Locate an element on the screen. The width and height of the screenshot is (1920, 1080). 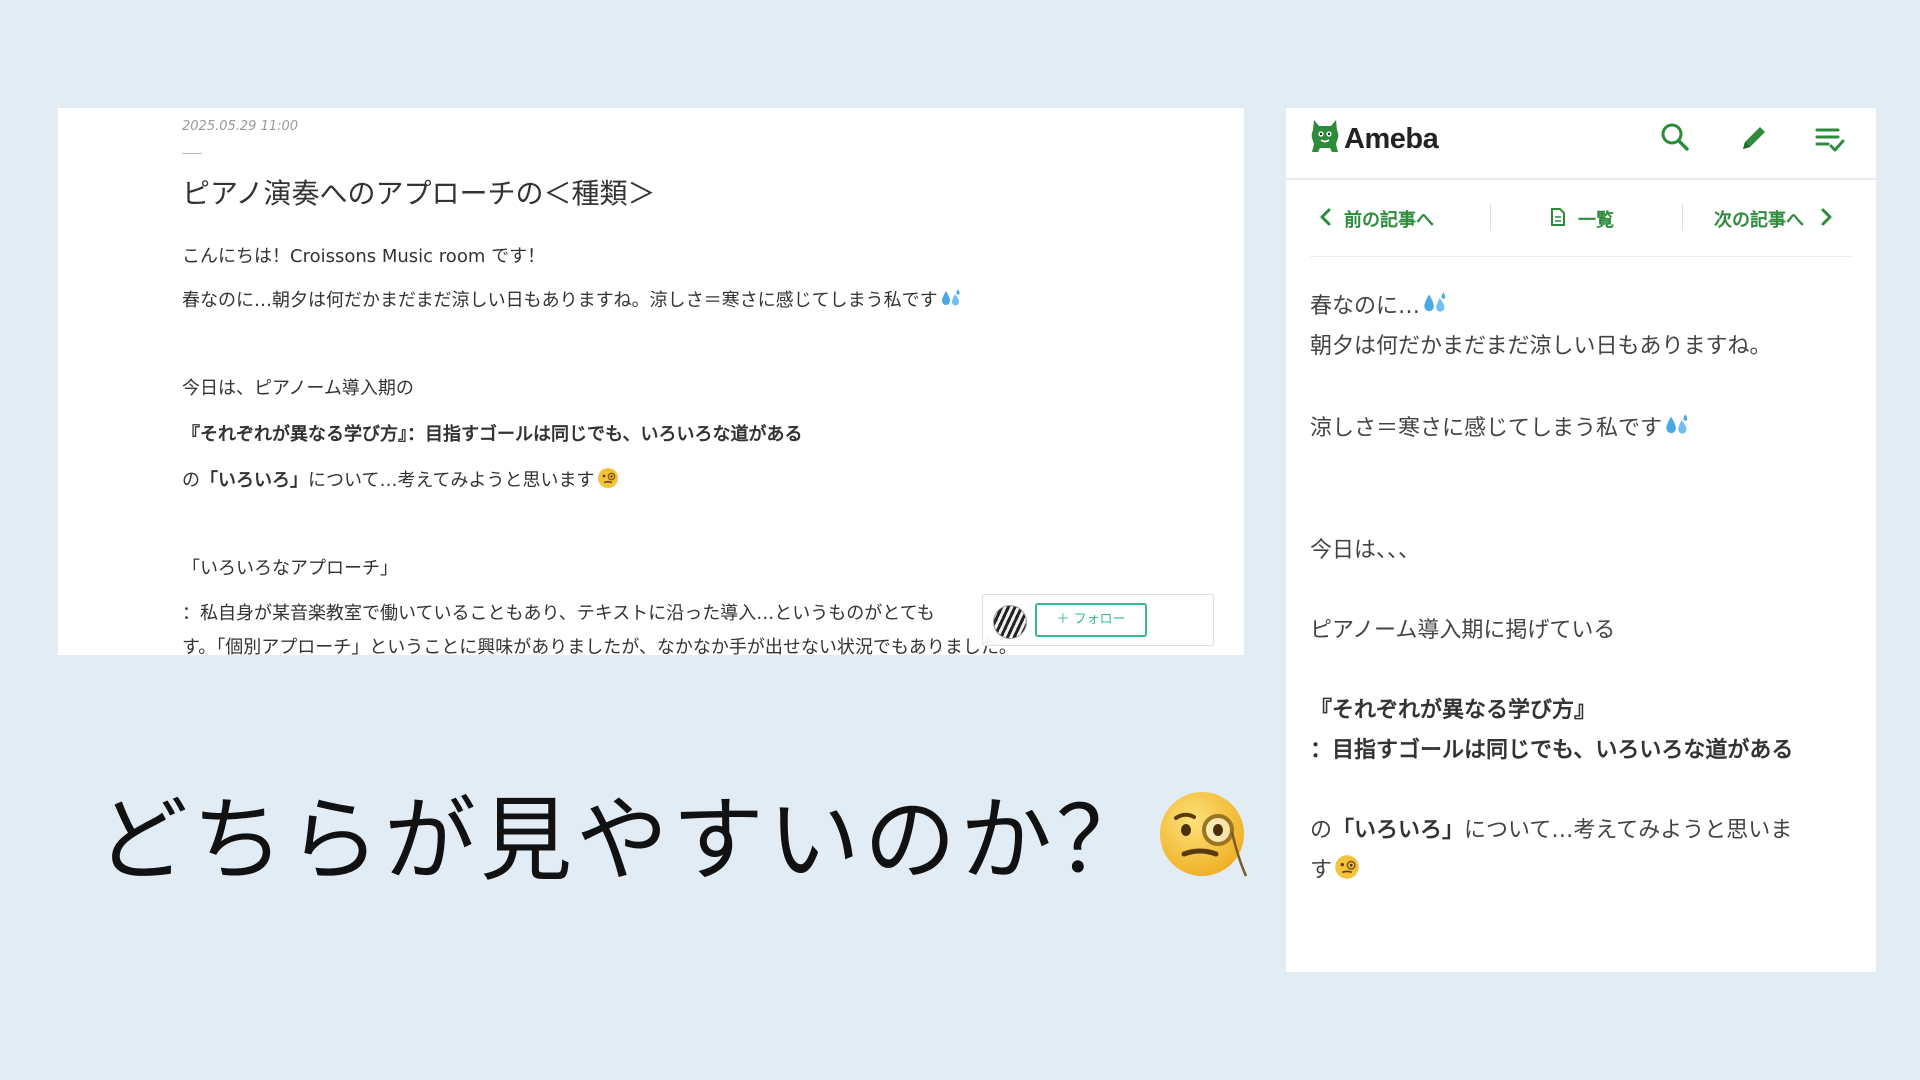
mobile-body-line: す is located at coordinates (1335, 869).